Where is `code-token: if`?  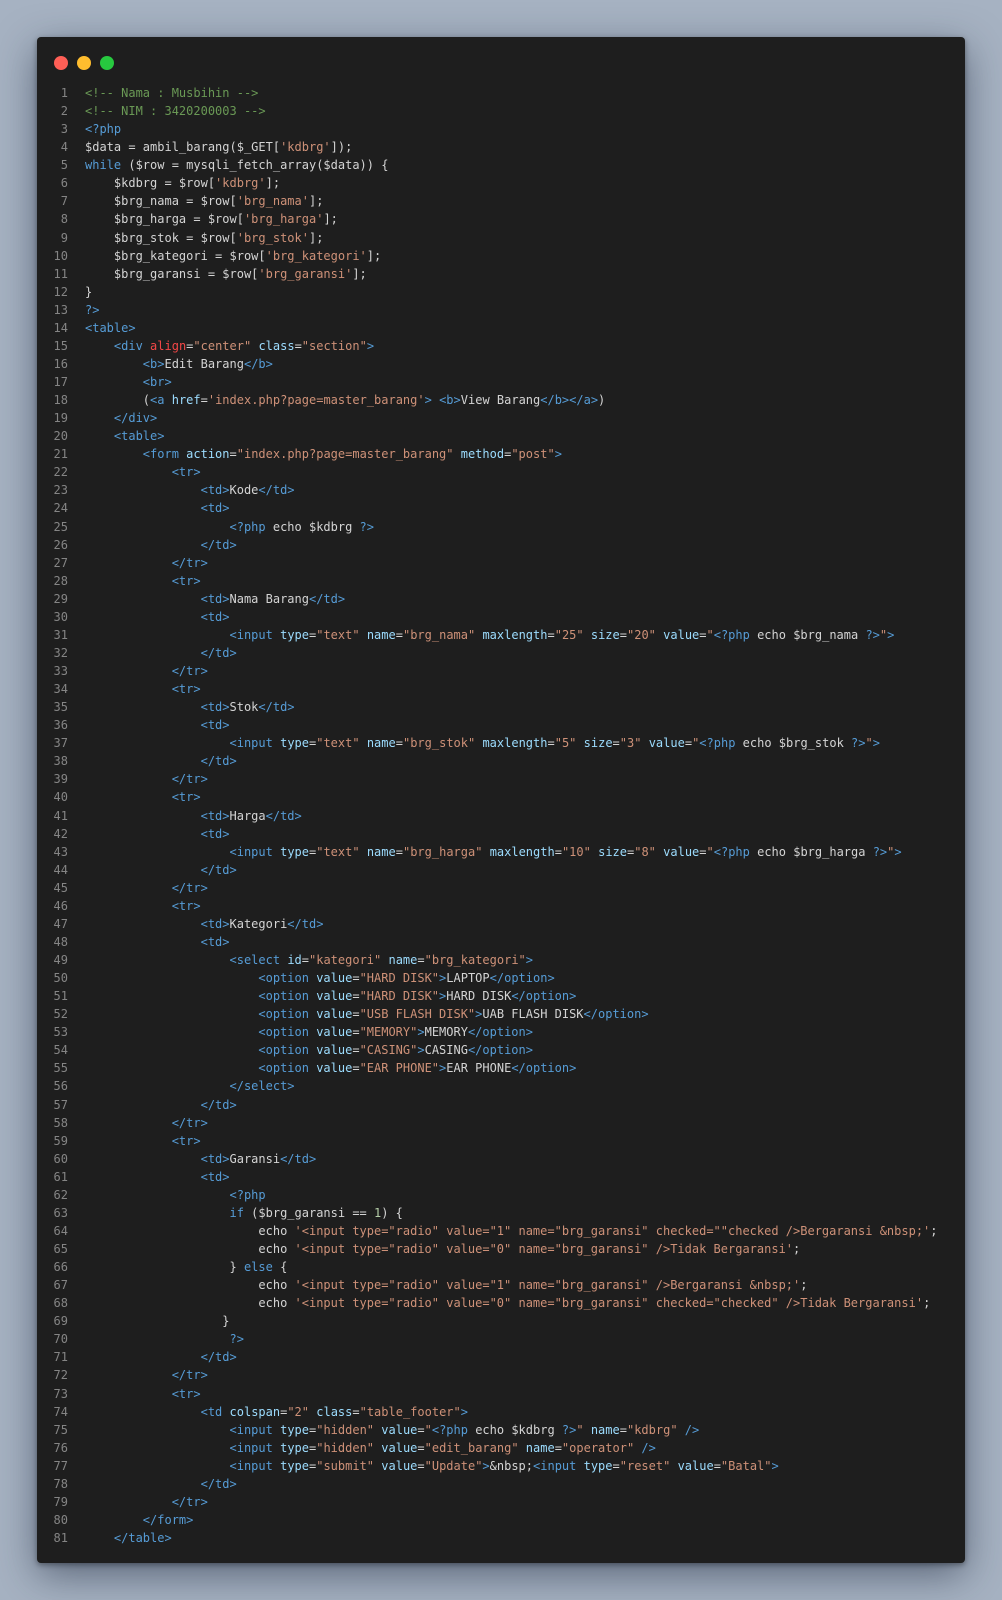
code-token: if is located at coordinates (236, 1212).